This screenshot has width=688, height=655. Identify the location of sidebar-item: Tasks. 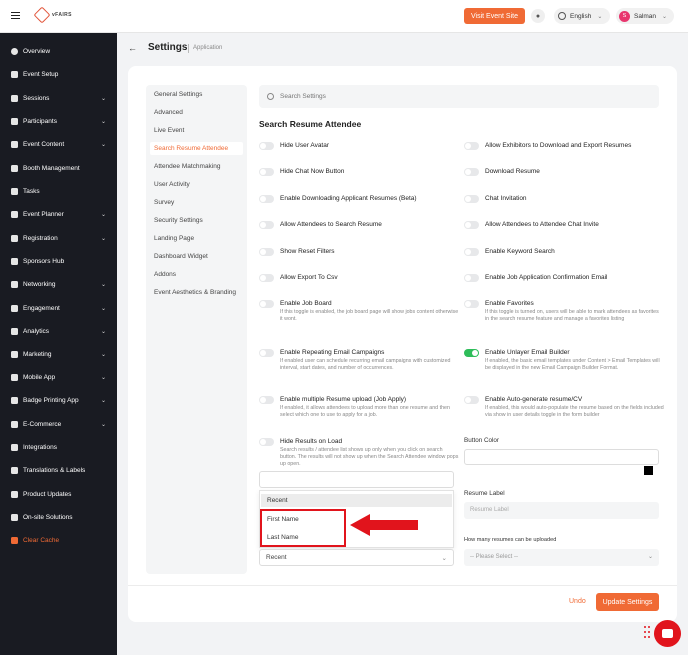
(58, 191).